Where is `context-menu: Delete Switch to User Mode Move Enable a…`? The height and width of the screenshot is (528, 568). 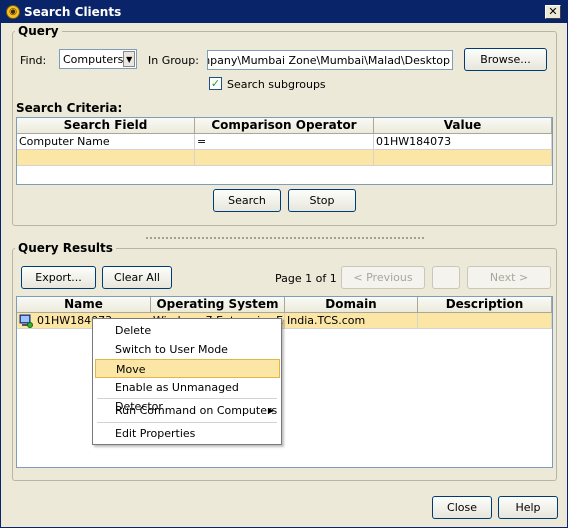
context-menu: Delete Switch to User Mode Move Enable a… is located at coordinates (187, 381).